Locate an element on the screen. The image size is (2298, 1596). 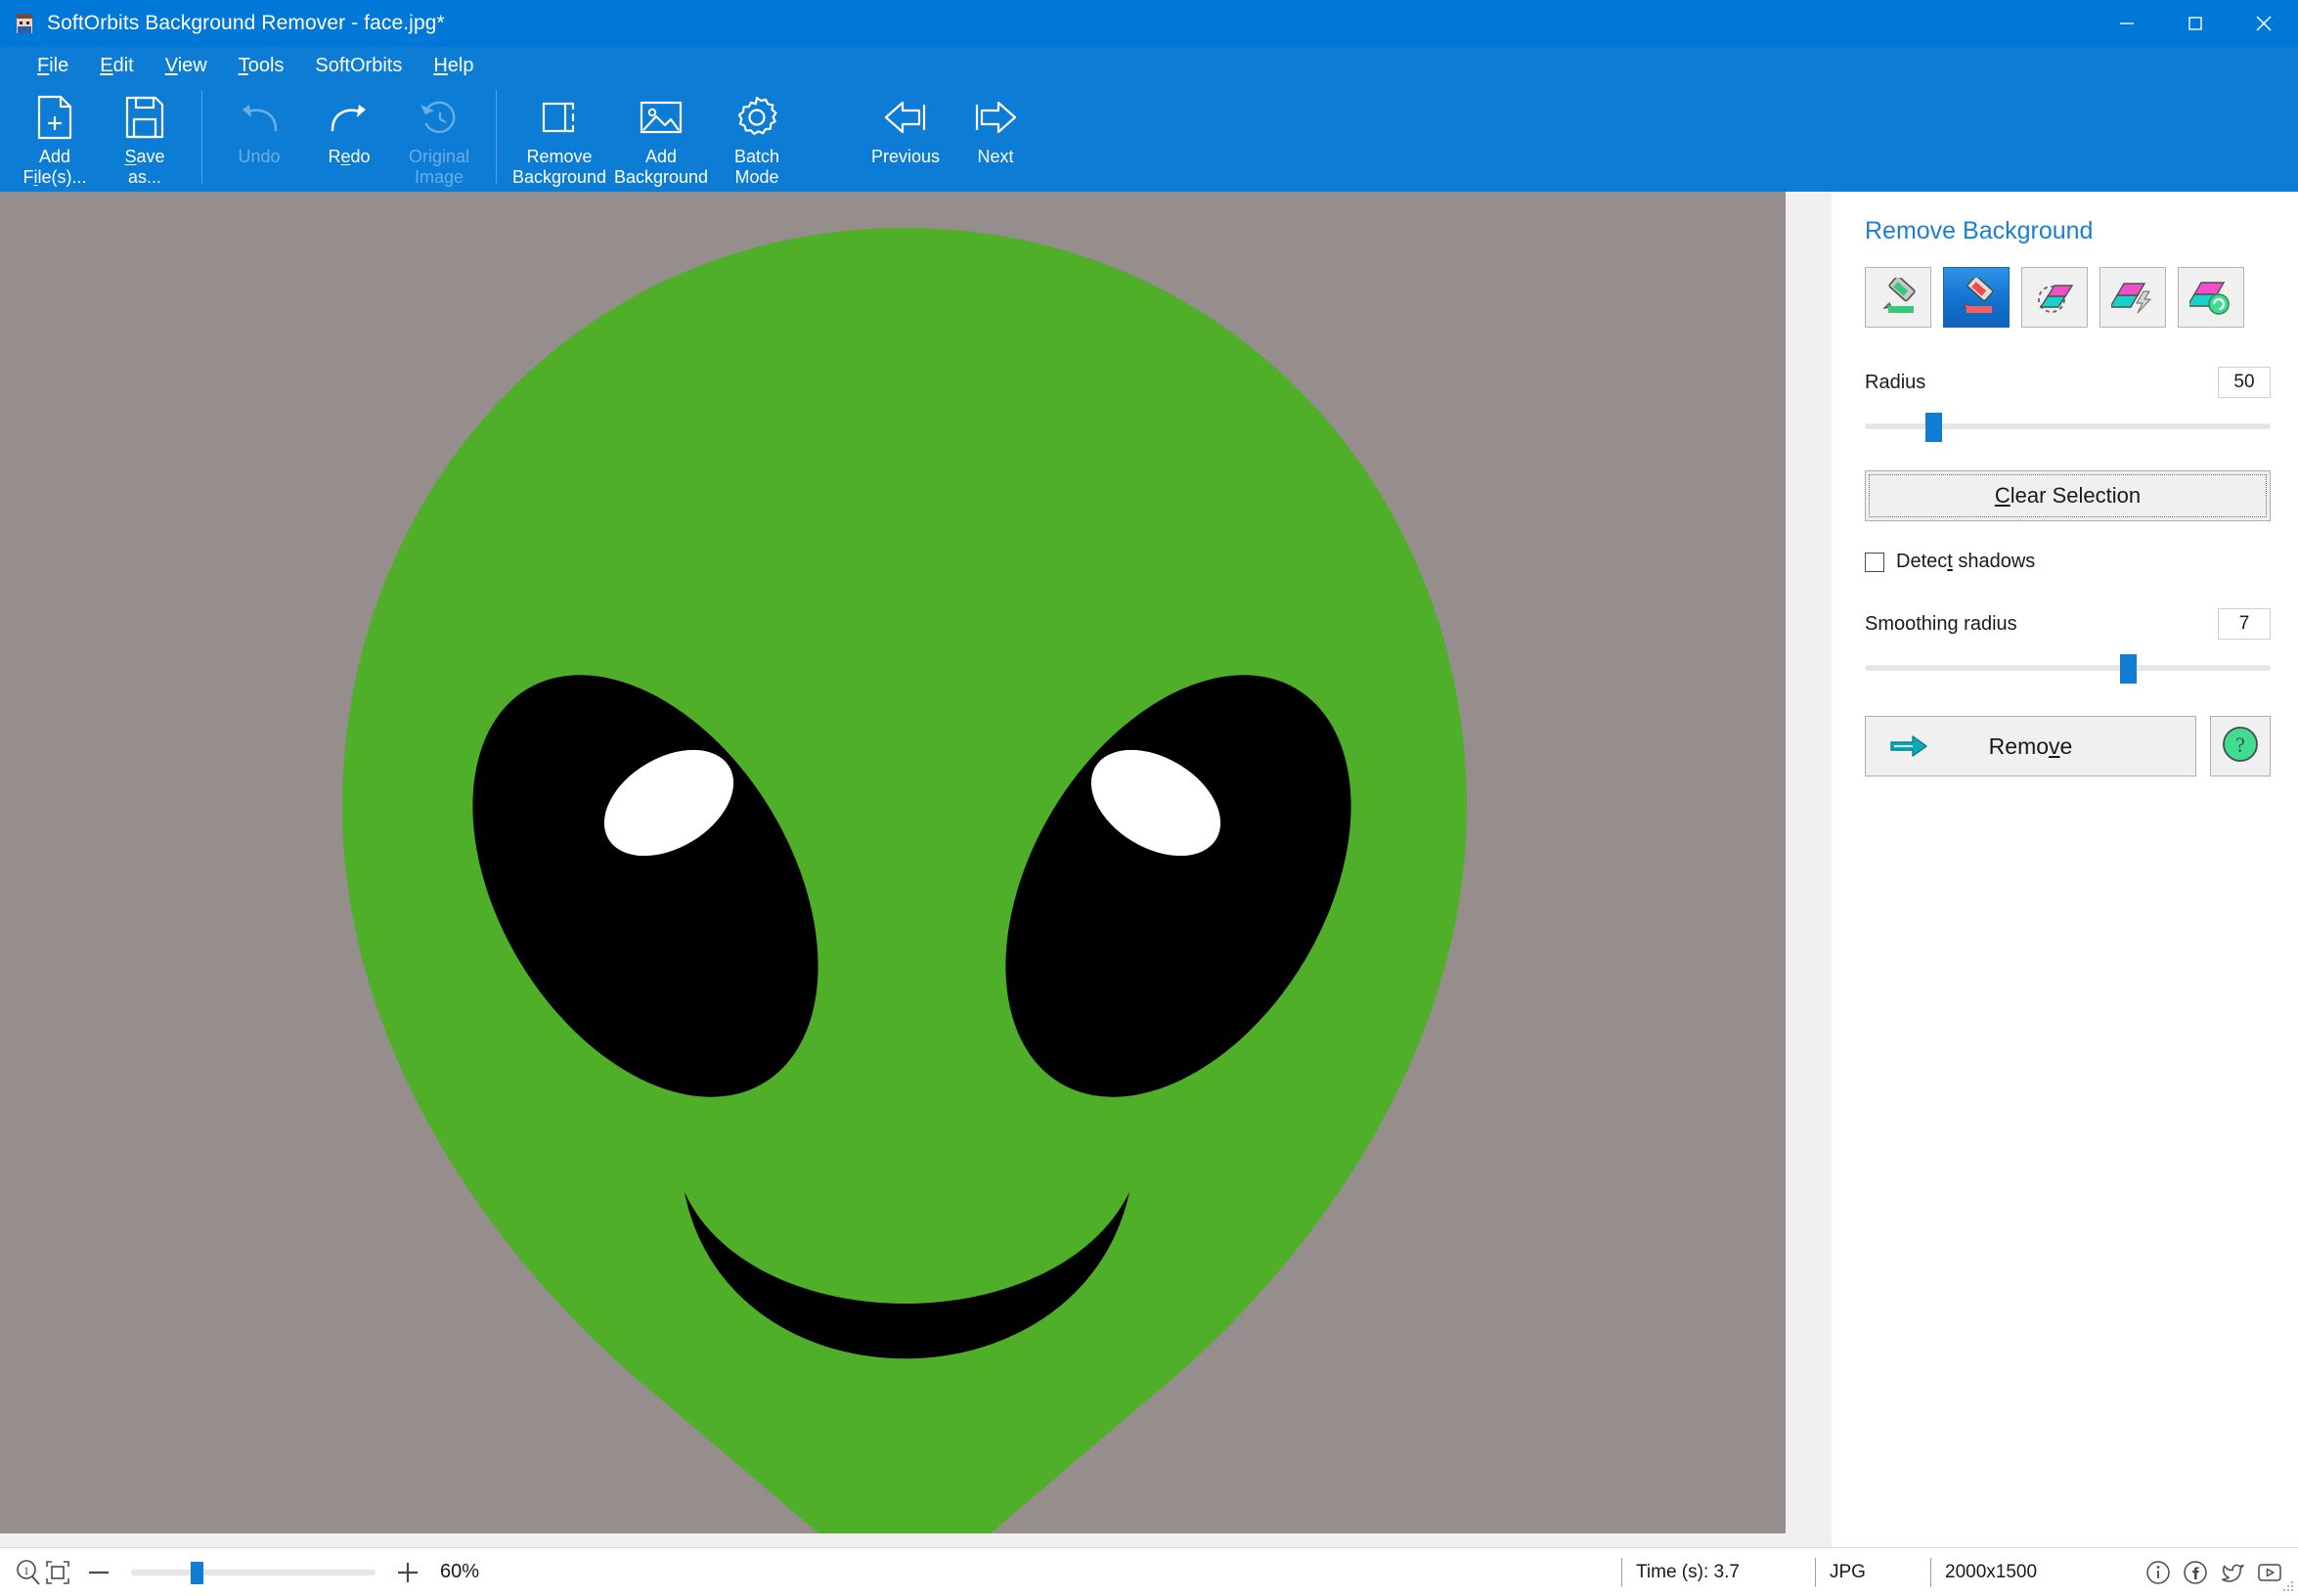
facebook-icon is located at coordinates (2195, 1572).